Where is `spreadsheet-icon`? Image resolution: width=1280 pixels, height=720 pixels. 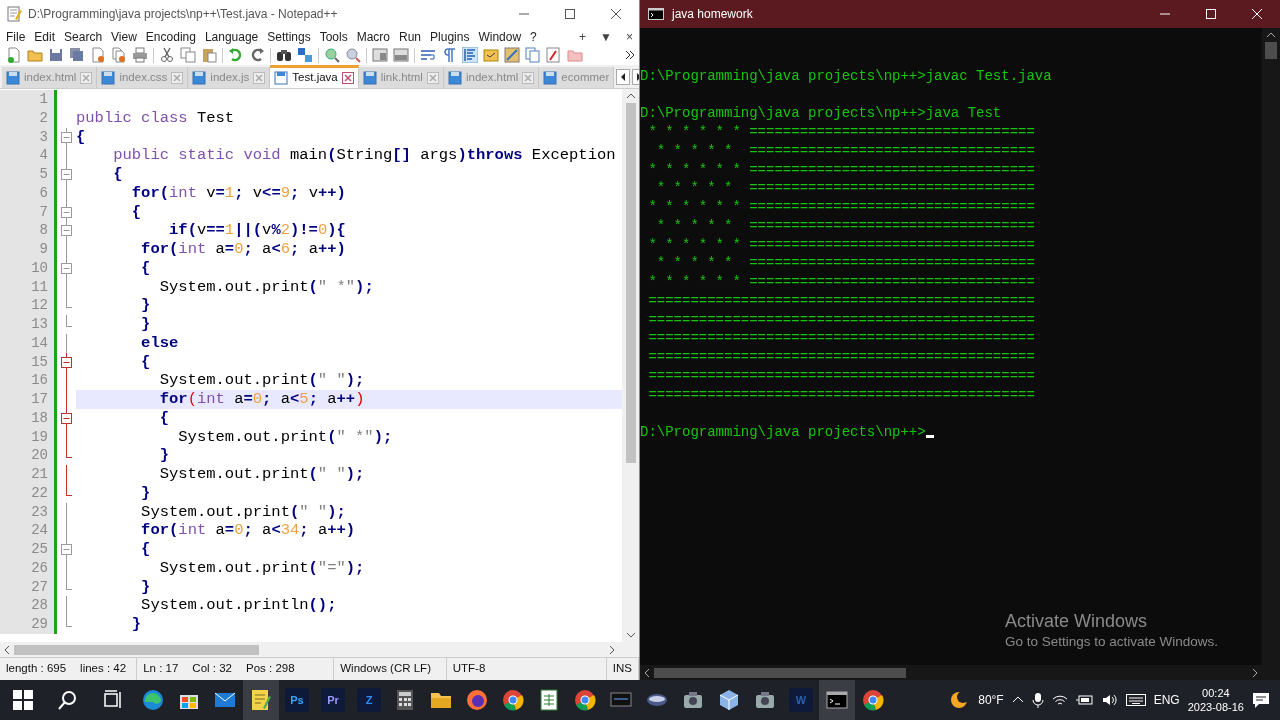 spreadsheet-icon is located at coordinates (549, 700).